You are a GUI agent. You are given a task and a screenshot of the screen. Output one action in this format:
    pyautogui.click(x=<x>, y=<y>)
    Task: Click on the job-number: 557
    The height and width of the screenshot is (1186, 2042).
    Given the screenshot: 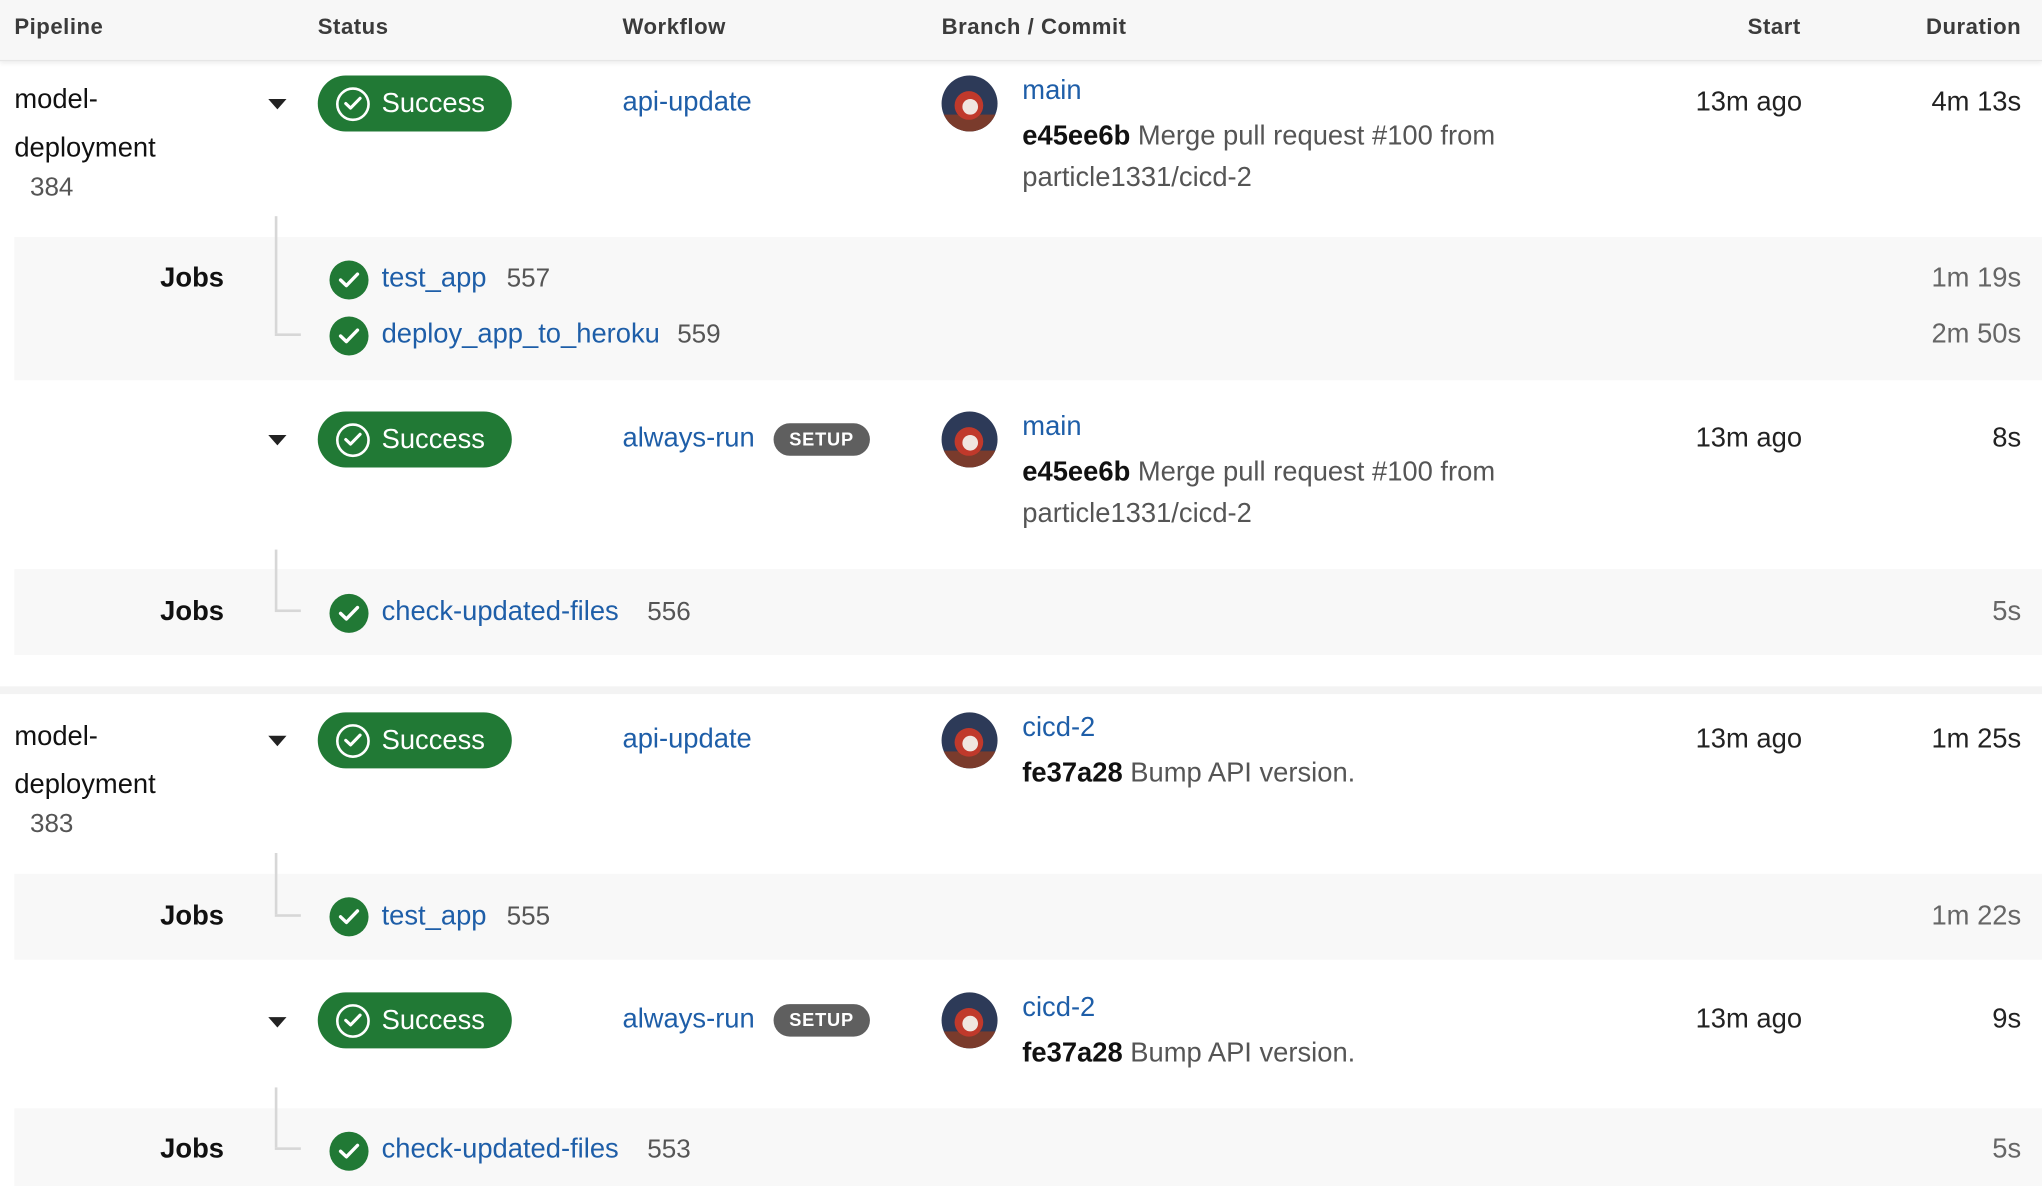 What is the action you would take?
    pyautogui.click(x=528, y=279)
    